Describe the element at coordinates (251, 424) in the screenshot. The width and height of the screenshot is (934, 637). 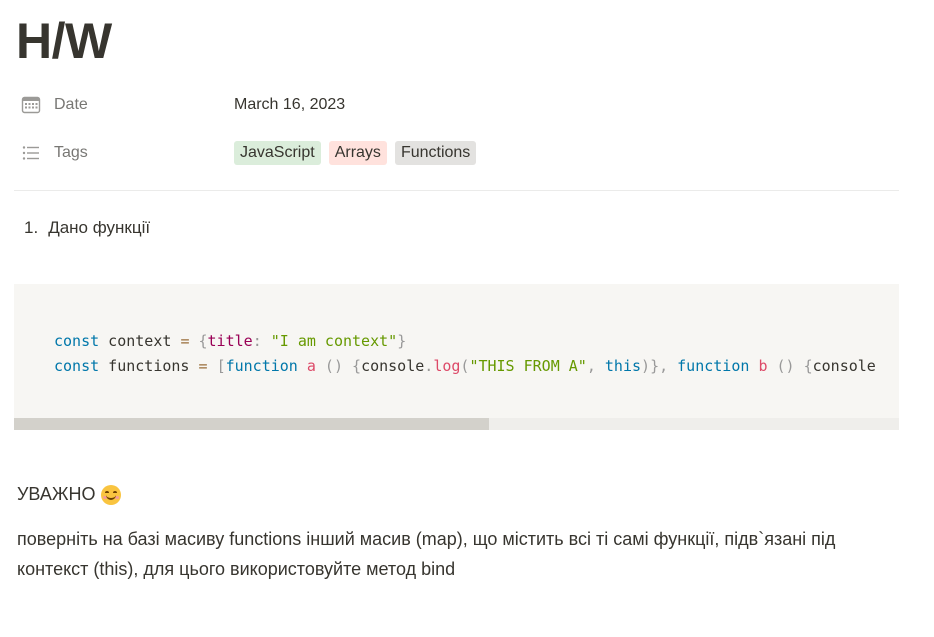
I see `scrollbar-thumb` at that location.